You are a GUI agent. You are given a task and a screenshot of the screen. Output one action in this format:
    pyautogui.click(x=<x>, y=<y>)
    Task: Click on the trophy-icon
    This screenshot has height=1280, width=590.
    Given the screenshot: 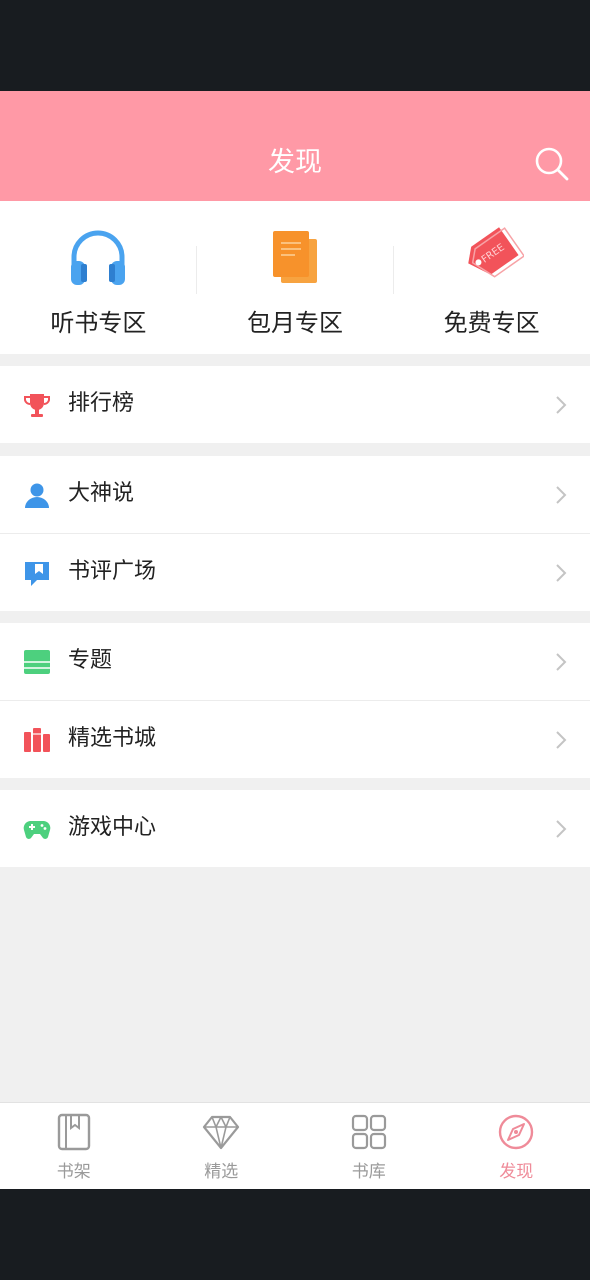 What is the action you would take?
    pyautogui.click(x=37, y=405)
    